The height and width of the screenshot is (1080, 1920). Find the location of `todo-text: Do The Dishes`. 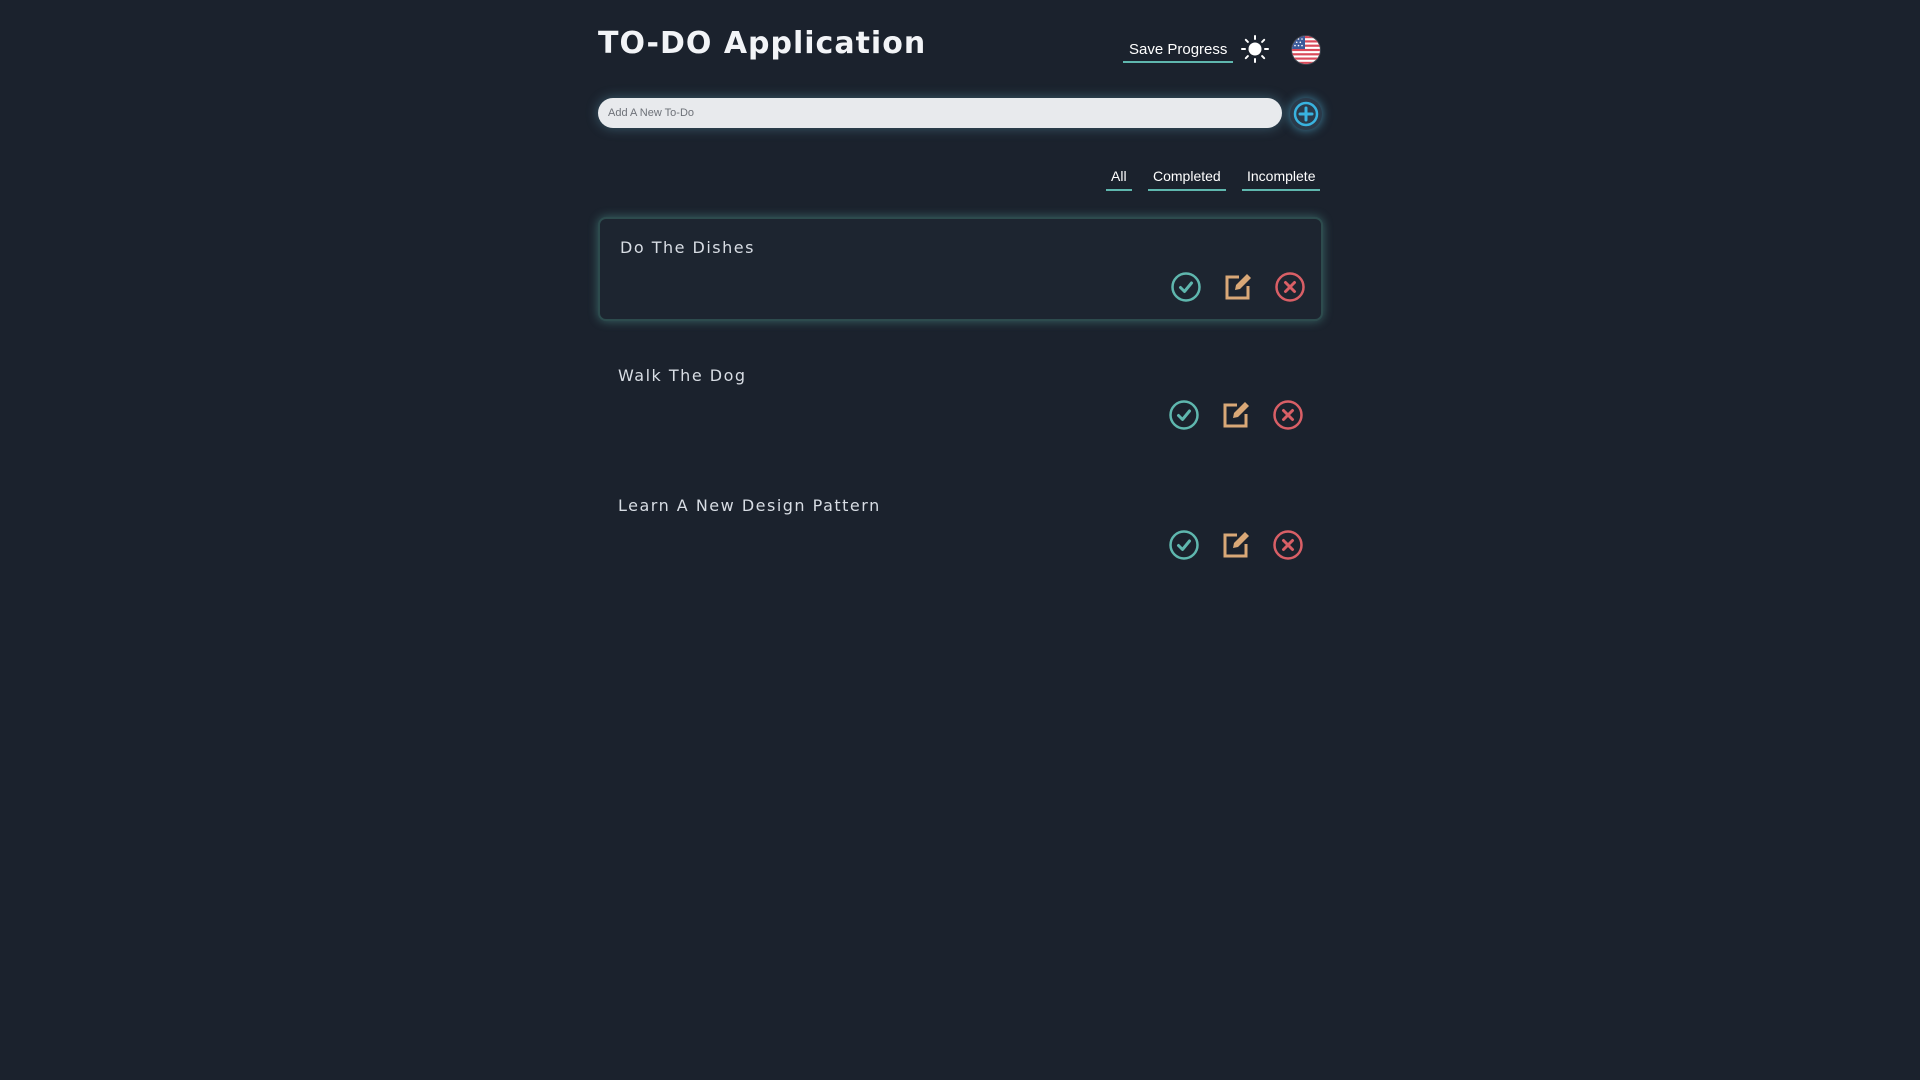

todo-text: Do The Dishes is located at coordinates (687, 247).